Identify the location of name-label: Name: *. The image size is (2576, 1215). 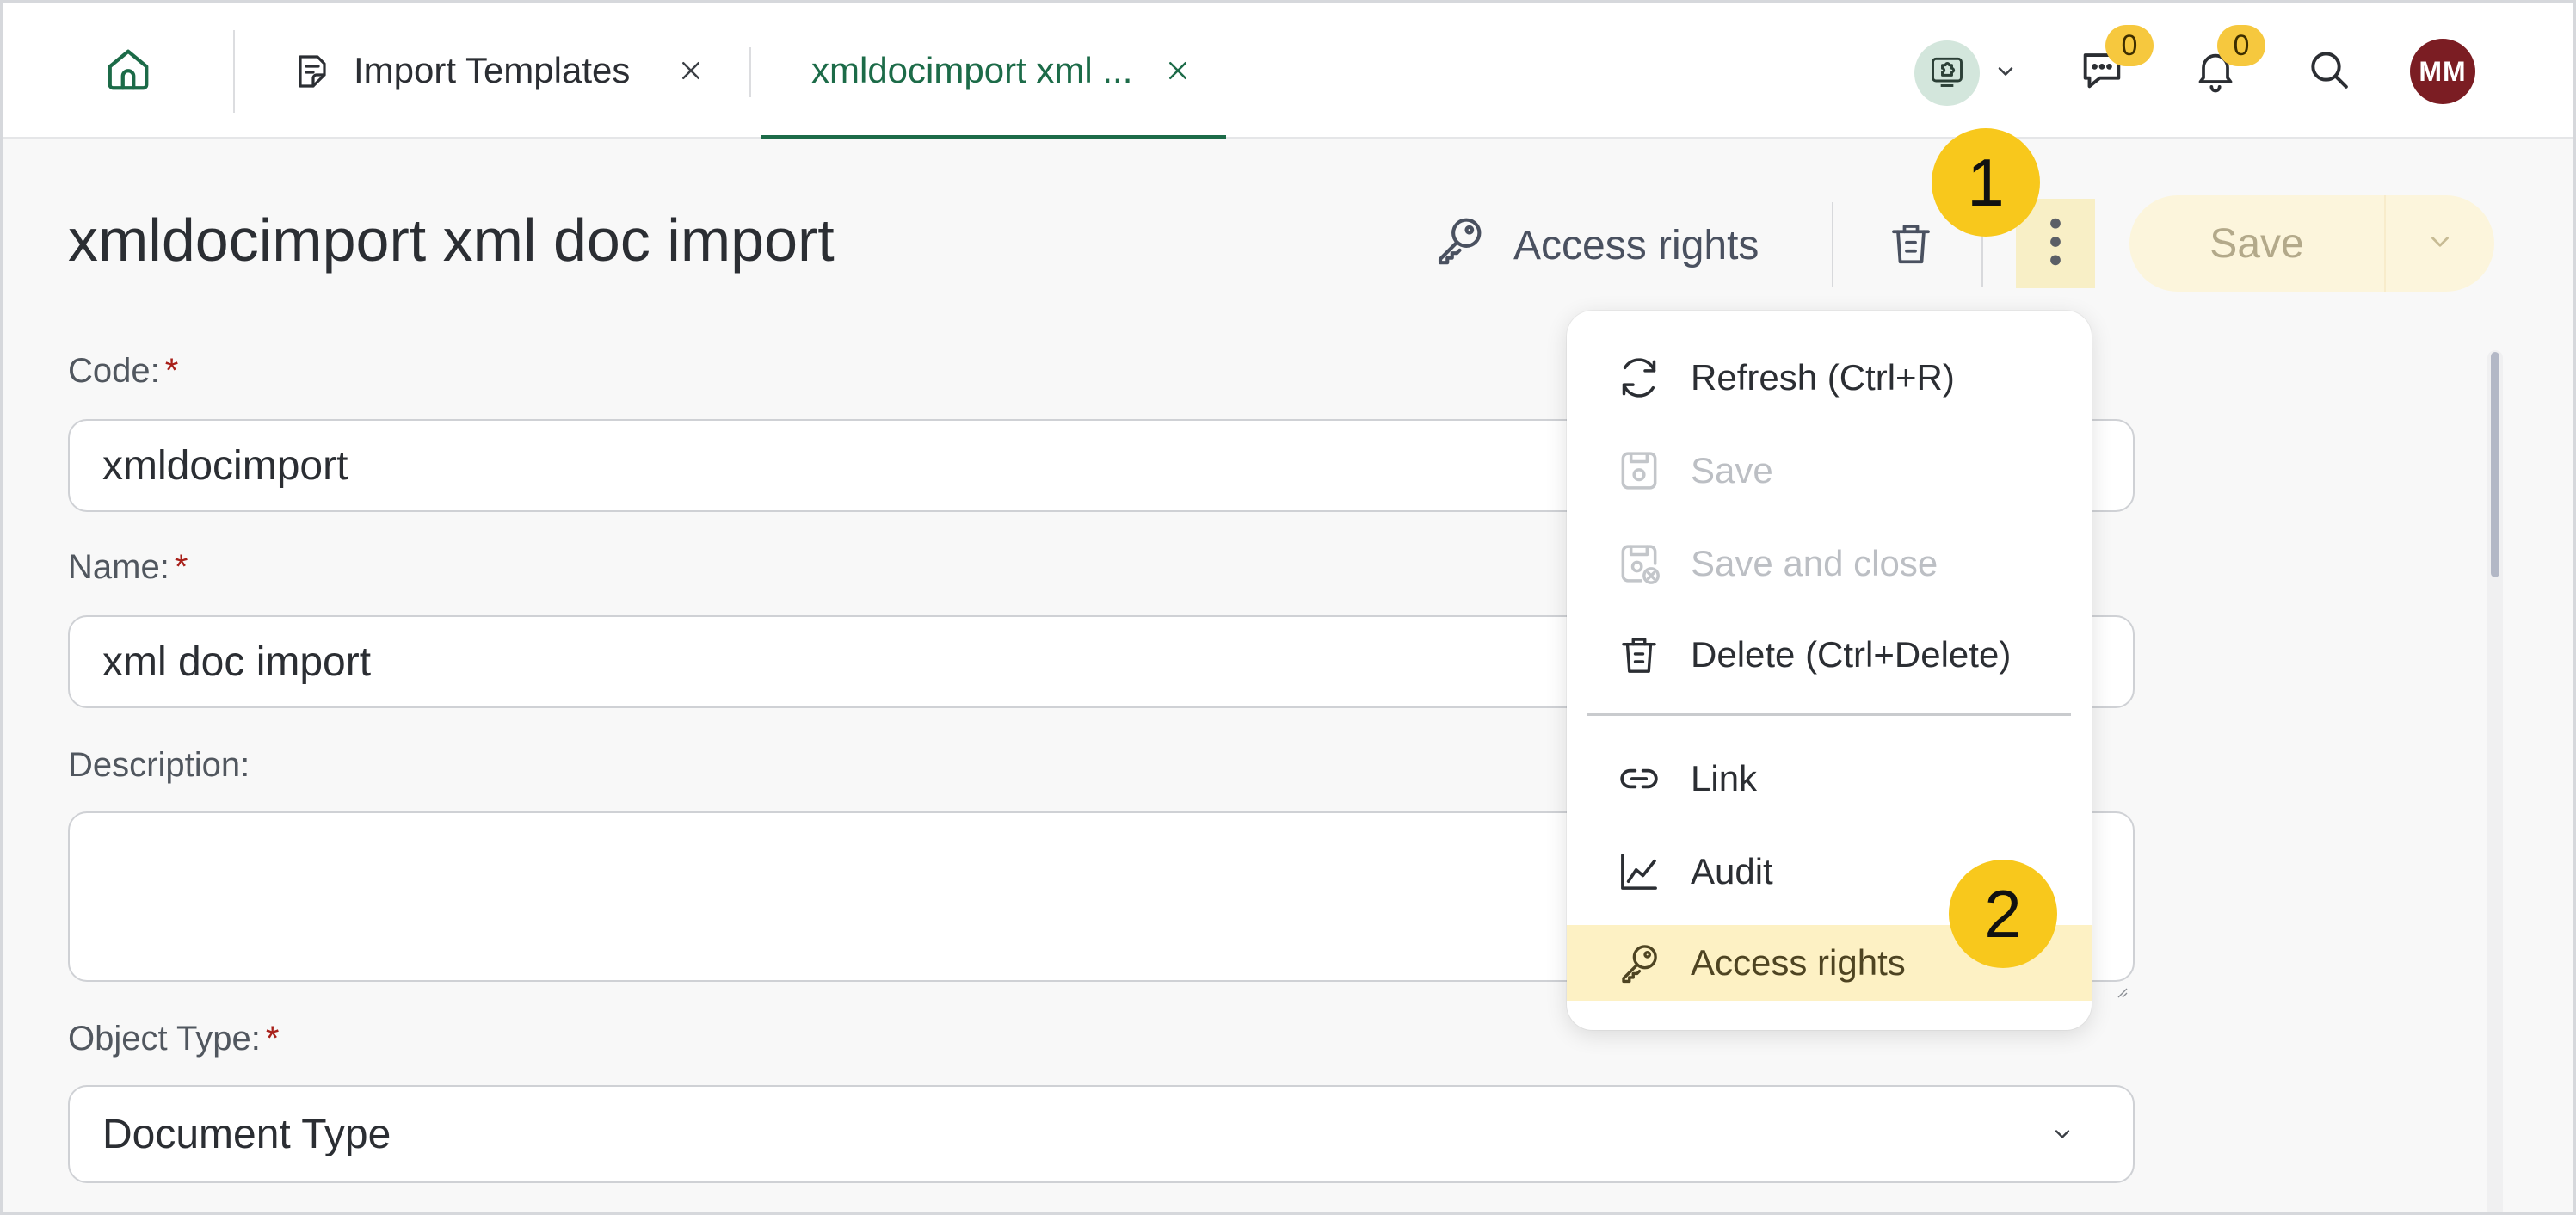
(128, 567).